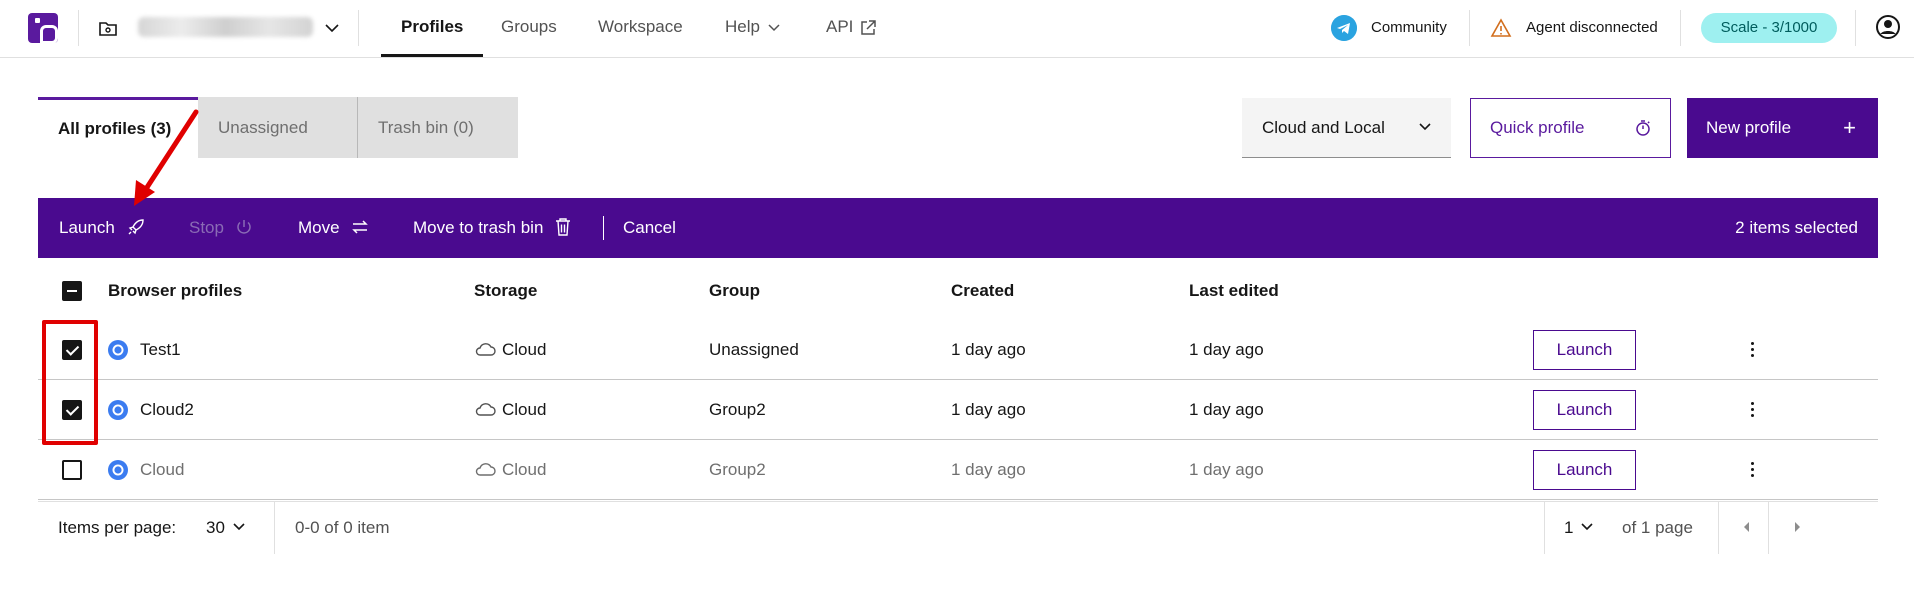 The width and height of the screenshot is (1914, 603). What do you see at coordinates (87, 227) in the screenshot?
I see `launch-label: Launch` at bounding box center [87, 227].